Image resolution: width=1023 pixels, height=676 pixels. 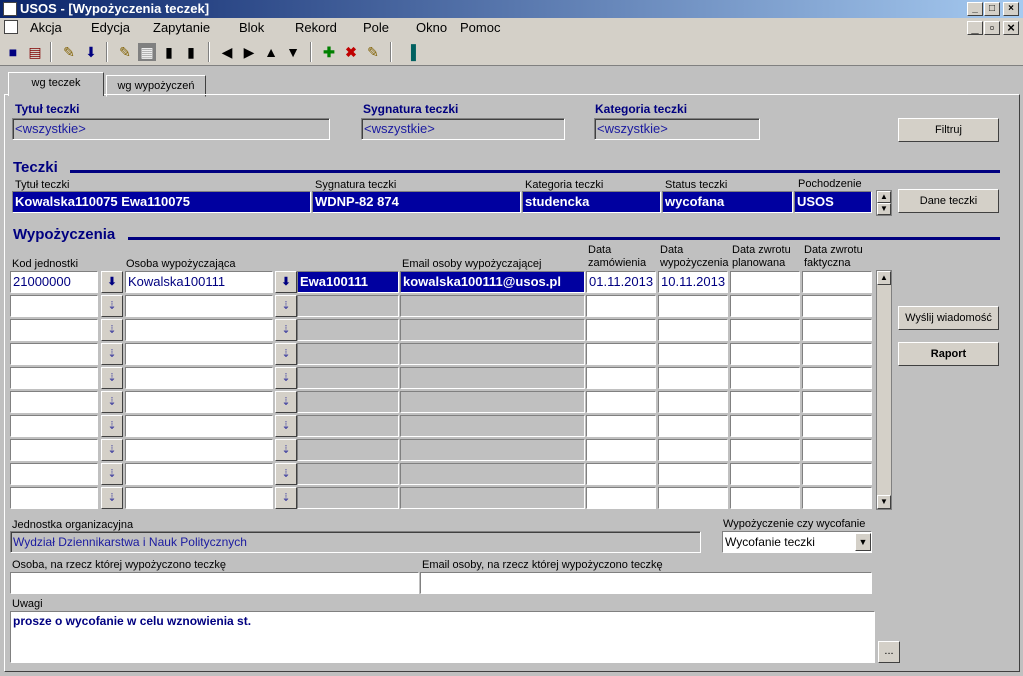 What do you see at coordinates (442, 637) in the screenshot?
I see `notes-field: prosze o wycofanie w celu wznowienia st.` at bounding box center [442, 637].